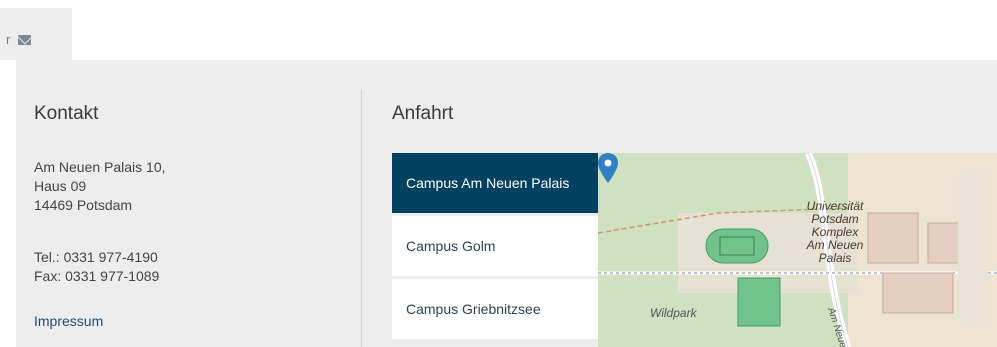 The image size is (997, 347). Describe the element at coordinates (66, 113) in the screenshot. I see `kontakt-heading: Kontakt` at that location.